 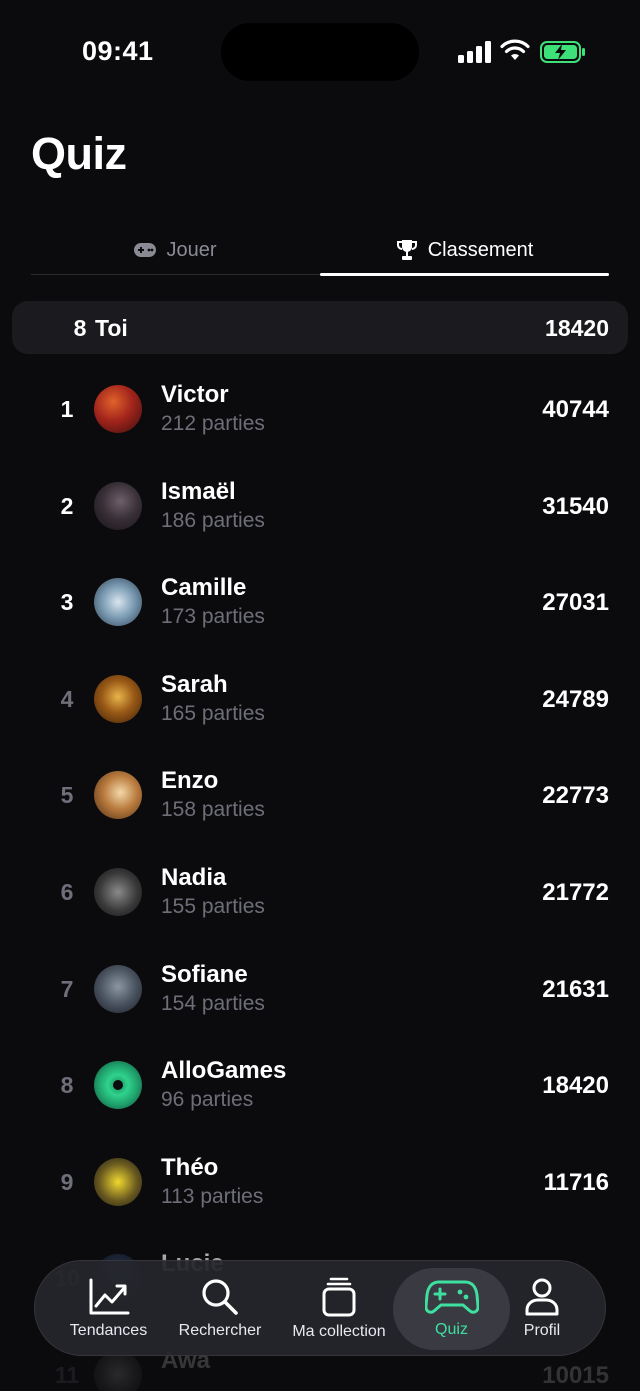 What do you see at coordinates (67, 988) in the screenshot?
I see `row-rank: 7` at bounding box center [67, 988].